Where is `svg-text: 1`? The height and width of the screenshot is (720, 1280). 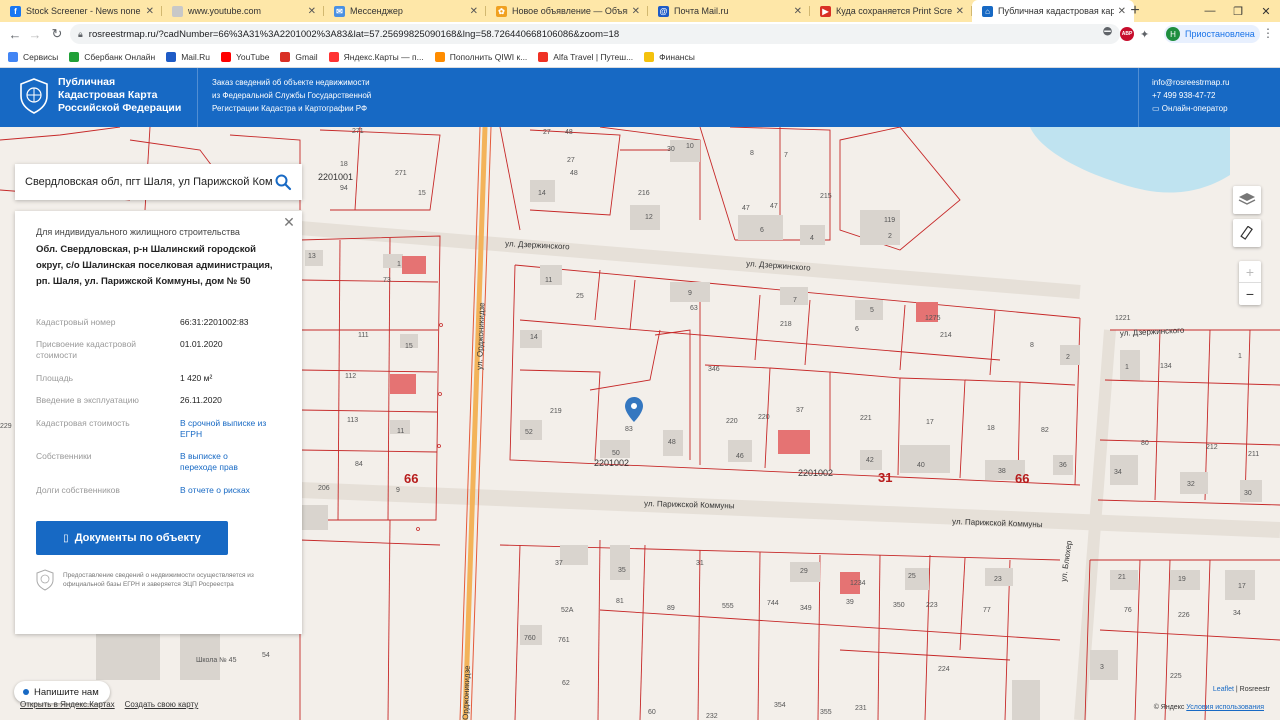
svg-text: 1 is located at coordinates (1127, 367).